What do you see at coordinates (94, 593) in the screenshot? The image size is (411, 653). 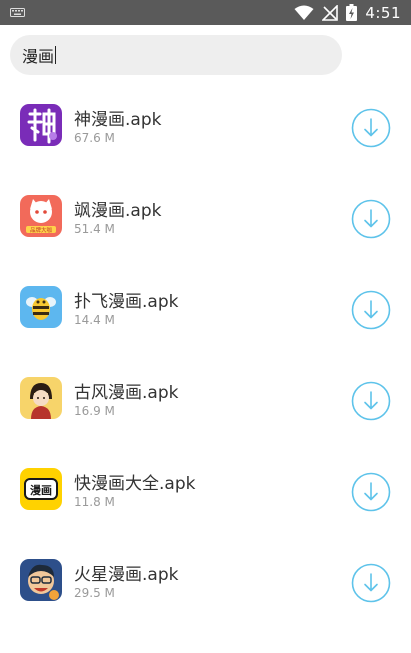 I see `apk-size: 29.5 M` at bounding box center [94, 593].